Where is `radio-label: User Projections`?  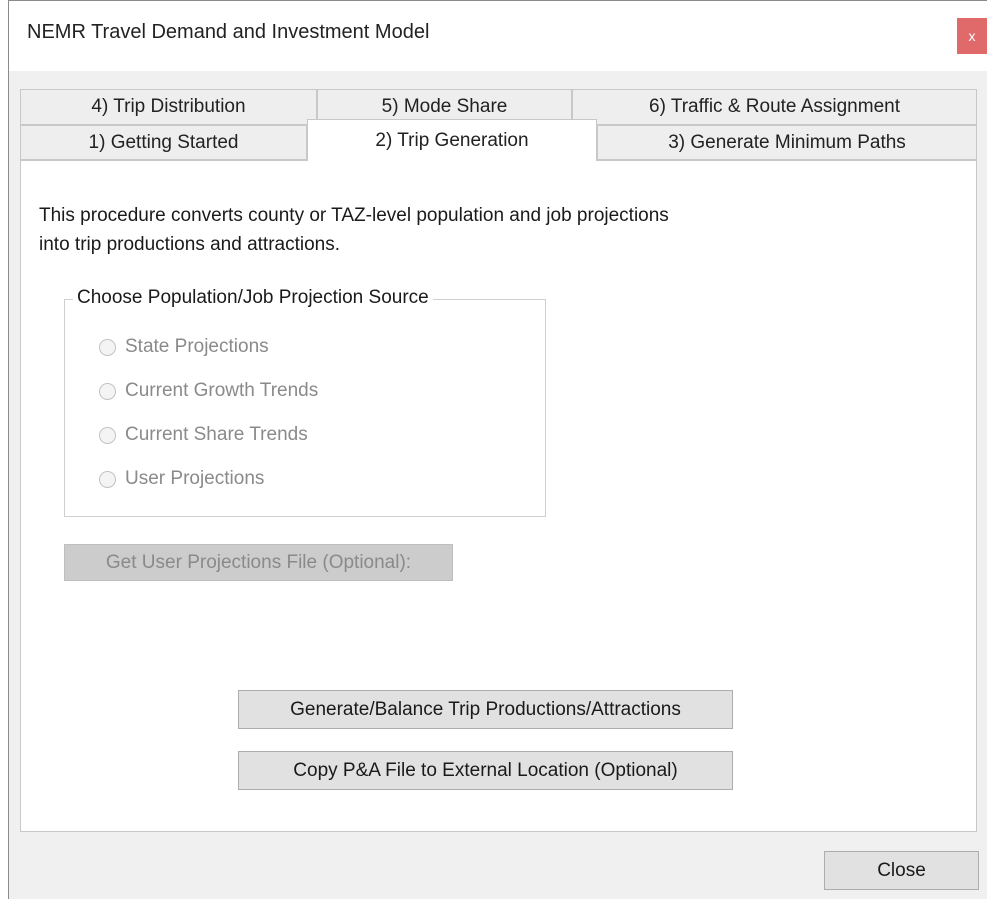 radio-label: User Projections is located at coordinates (195, 478).